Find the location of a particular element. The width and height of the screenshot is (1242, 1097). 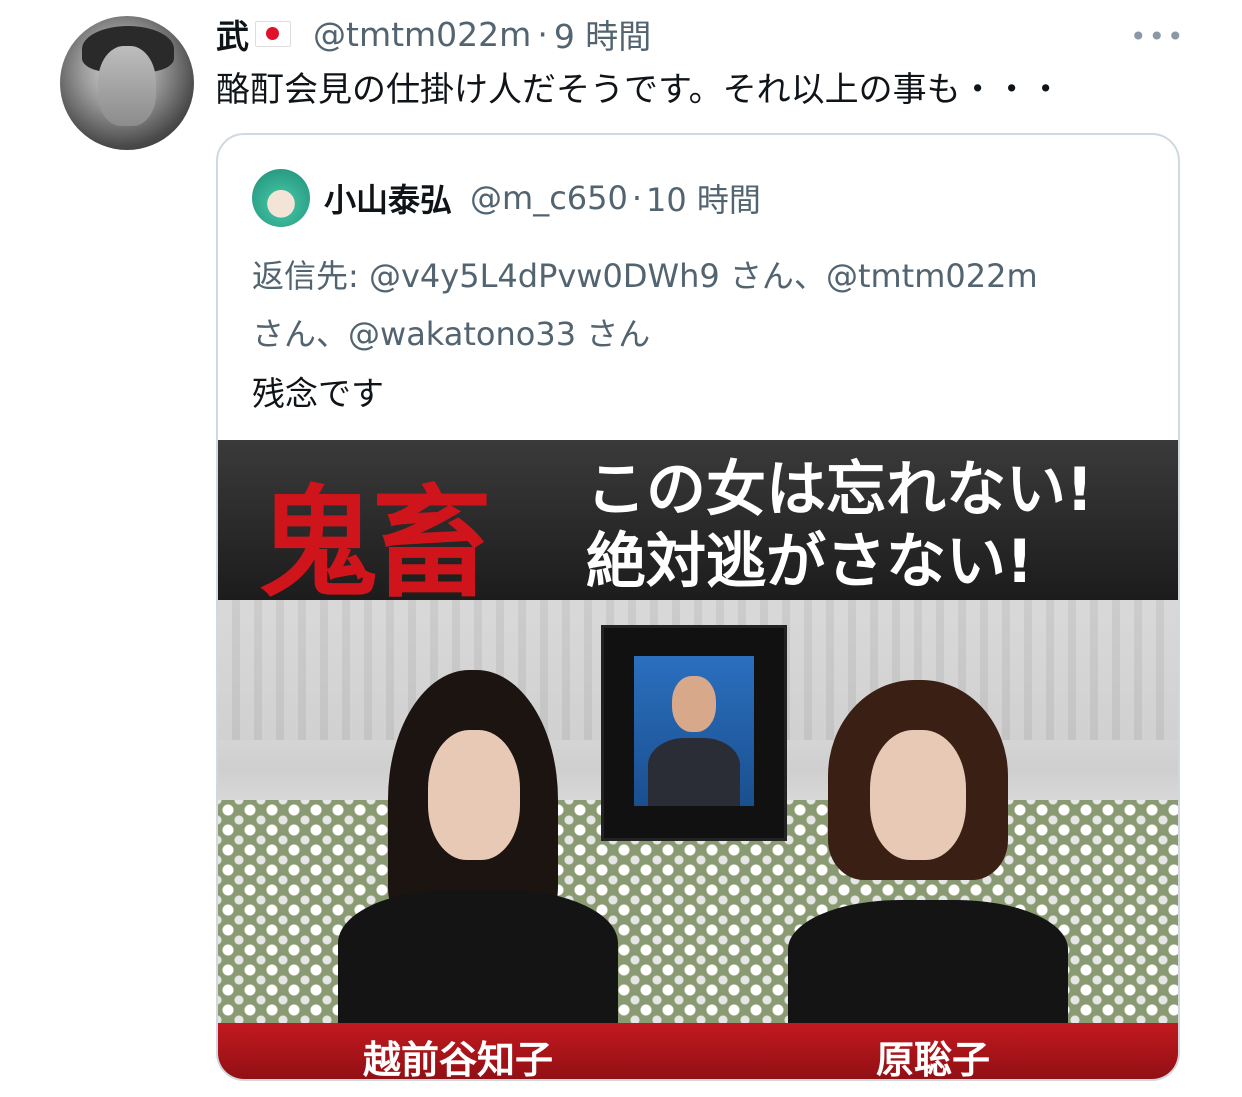

mention-link: @tmtm022m is located at coordinates (932, 276).